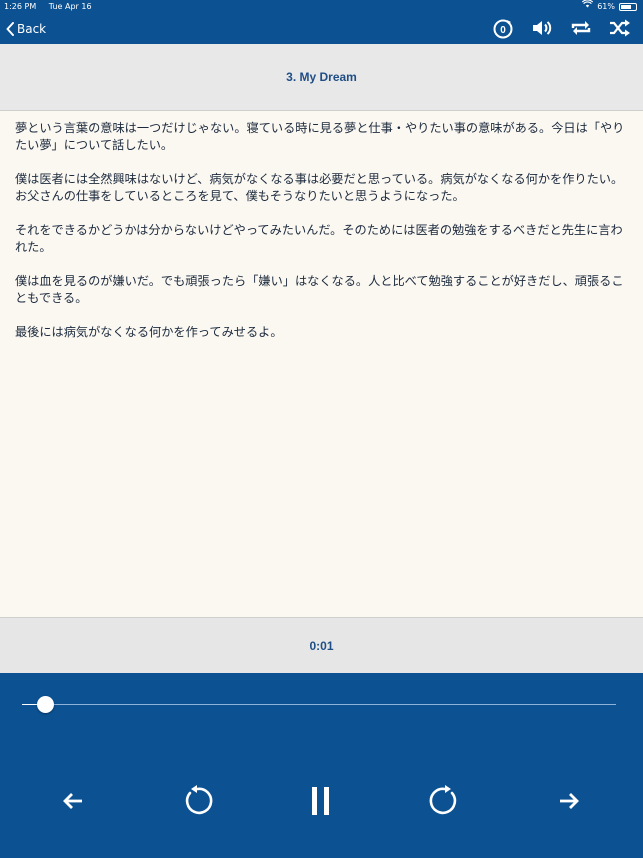  I want to click on previous-arrow-icon, so click(72, 801).